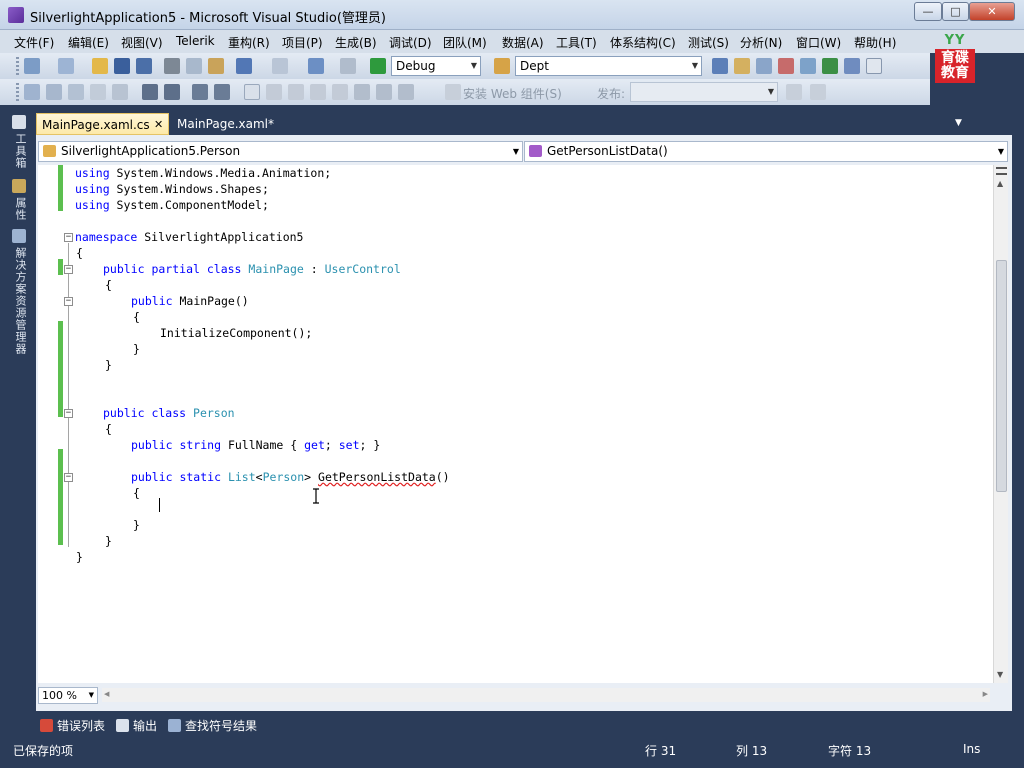 The height and width of the screenshot is (768, 1024). What do you see at coordinates (608, 66) in the screenshot?
I see `find-combo: Dept ▼` at bounding box center [608, 66].